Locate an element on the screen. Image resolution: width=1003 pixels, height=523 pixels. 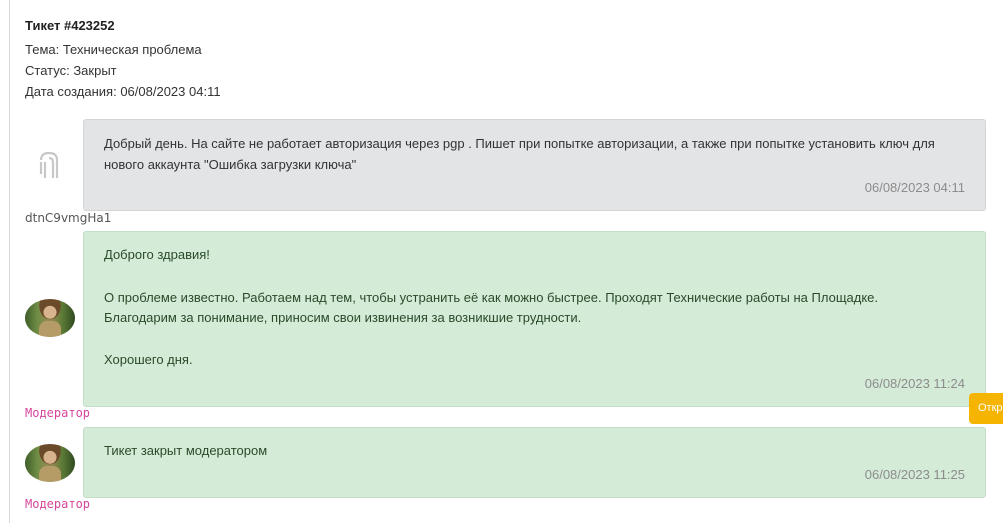
message-timestamp: 06/08/2023 04:11 is located at coordinates (914, 187).